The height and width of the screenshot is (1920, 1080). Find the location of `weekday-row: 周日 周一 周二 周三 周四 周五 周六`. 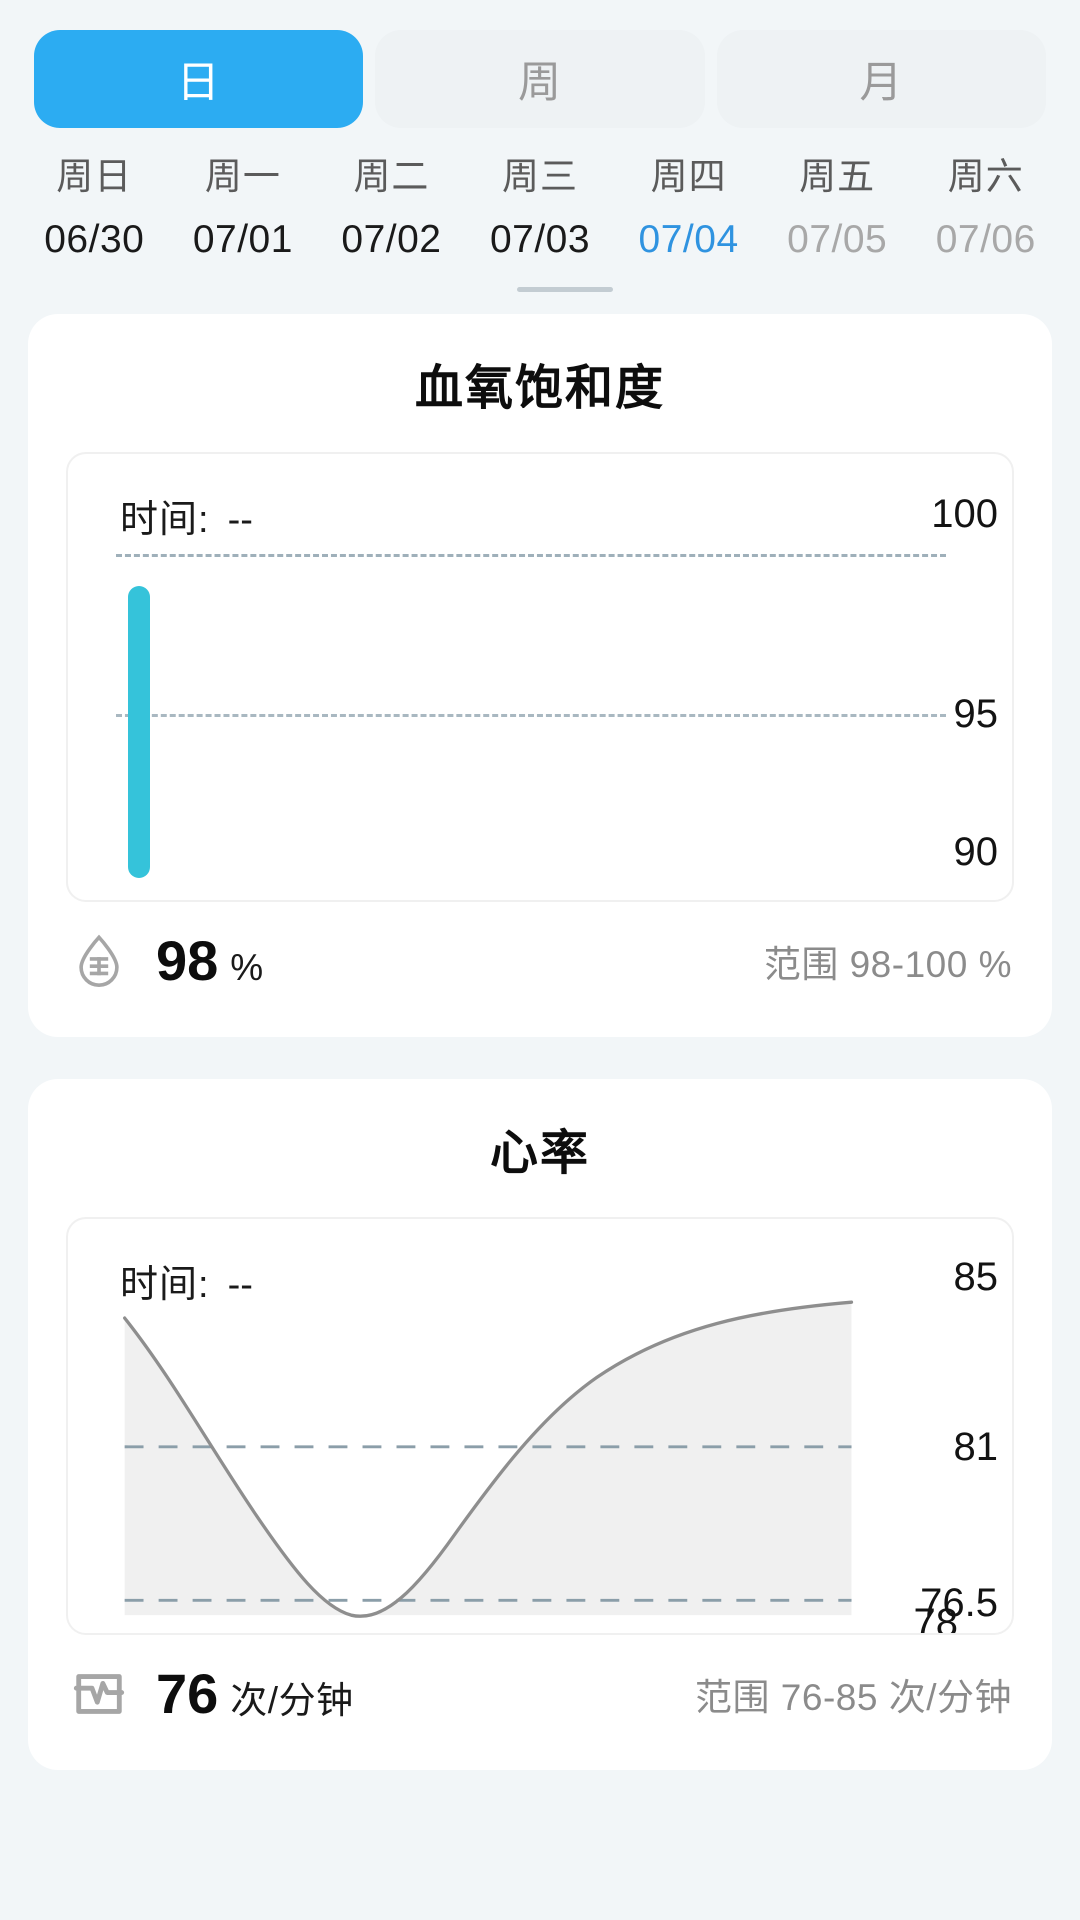

weekday-row: 周日 周一 周二 周三 周四 周五 周六 is located at coordinates (540, 177).